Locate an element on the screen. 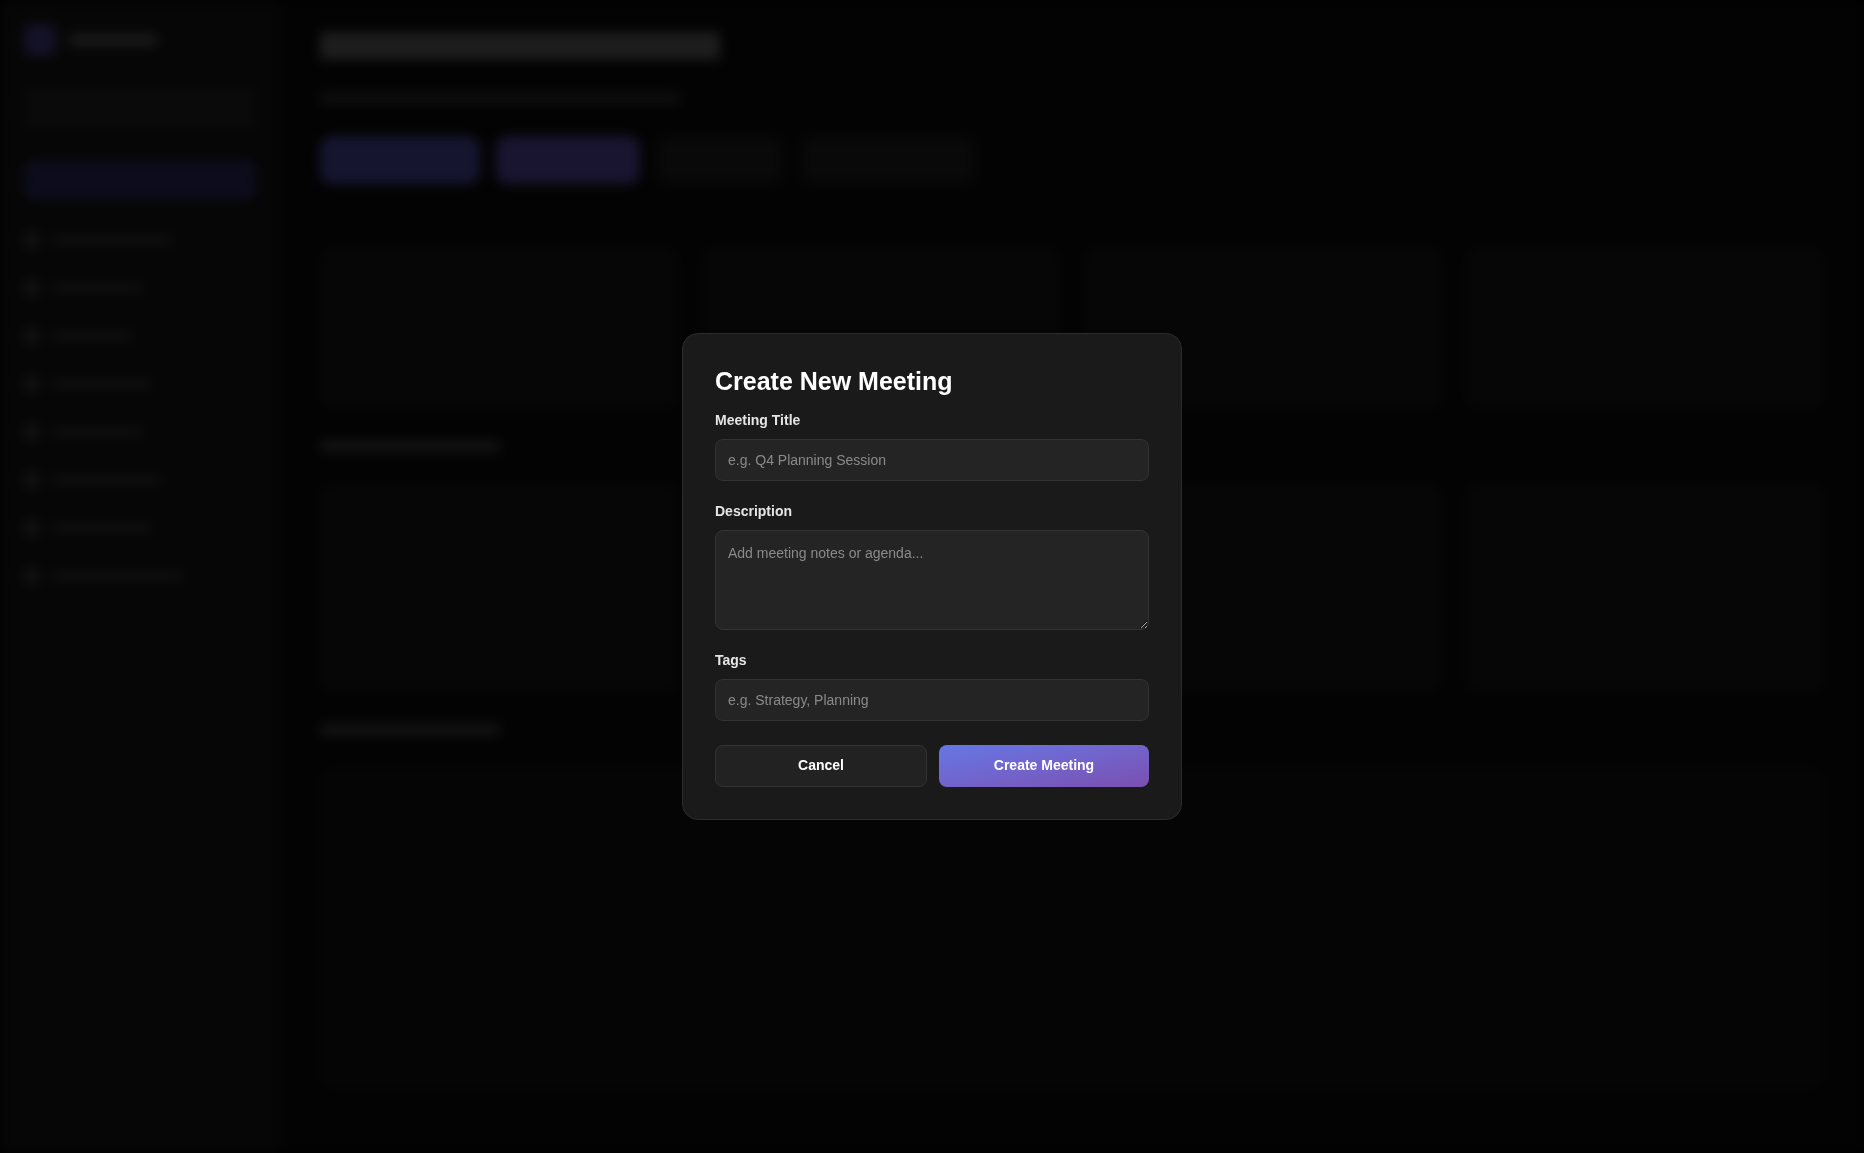  text-field: e.g. Q4 Planning Session is located at coordinates (932, 459).